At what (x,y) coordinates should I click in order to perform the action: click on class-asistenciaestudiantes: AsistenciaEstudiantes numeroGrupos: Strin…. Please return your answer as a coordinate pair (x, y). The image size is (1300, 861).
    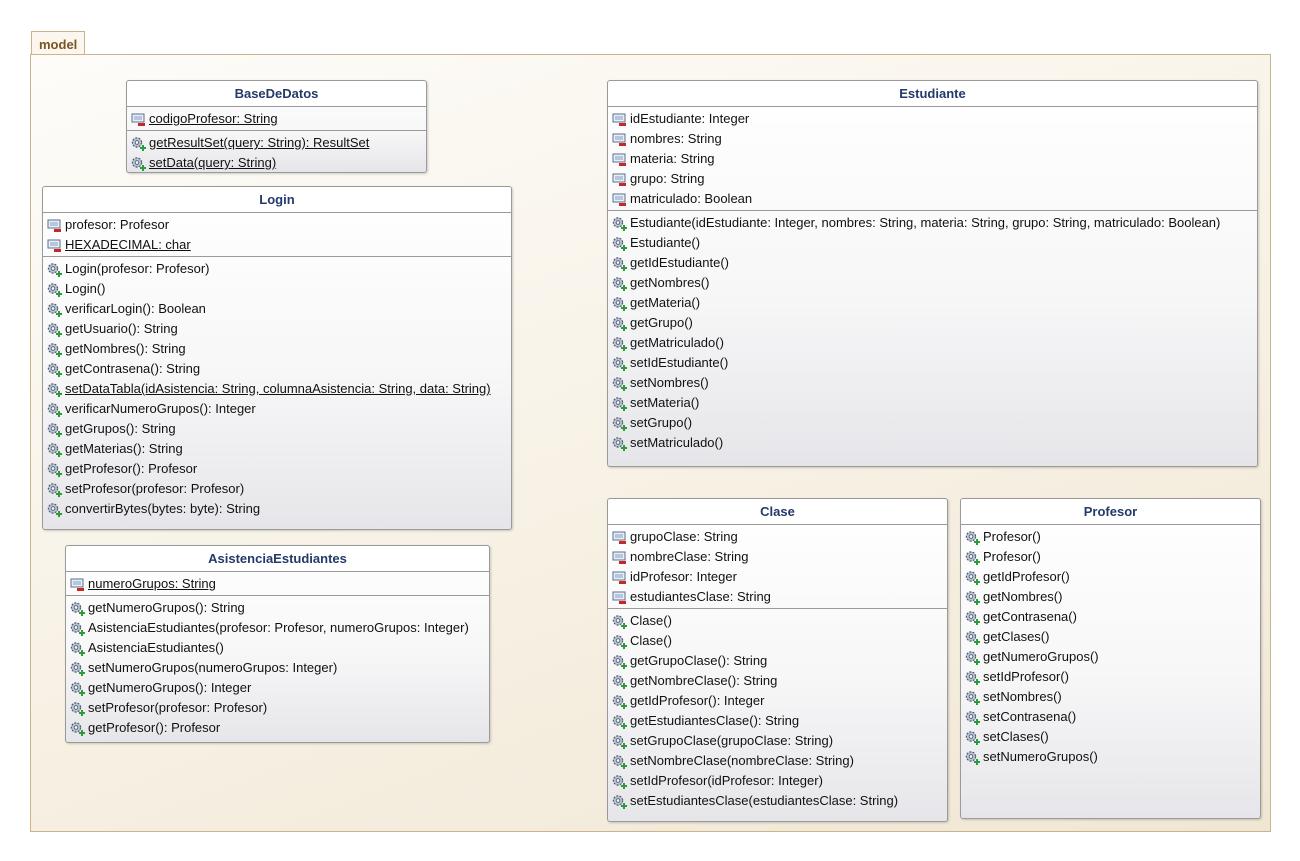
    Looking at the image, I should click on (277, 644).